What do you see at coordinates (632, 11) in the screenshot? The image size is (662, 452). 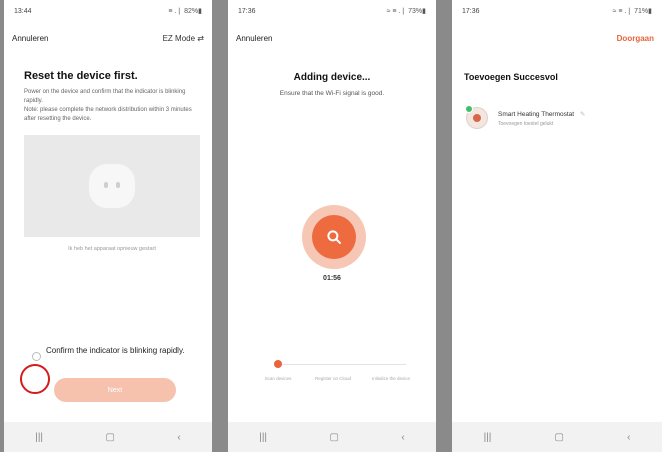 I see `status-icons: ≈ ≡ .❘ 71%▮` at bounding box center [632, 11].